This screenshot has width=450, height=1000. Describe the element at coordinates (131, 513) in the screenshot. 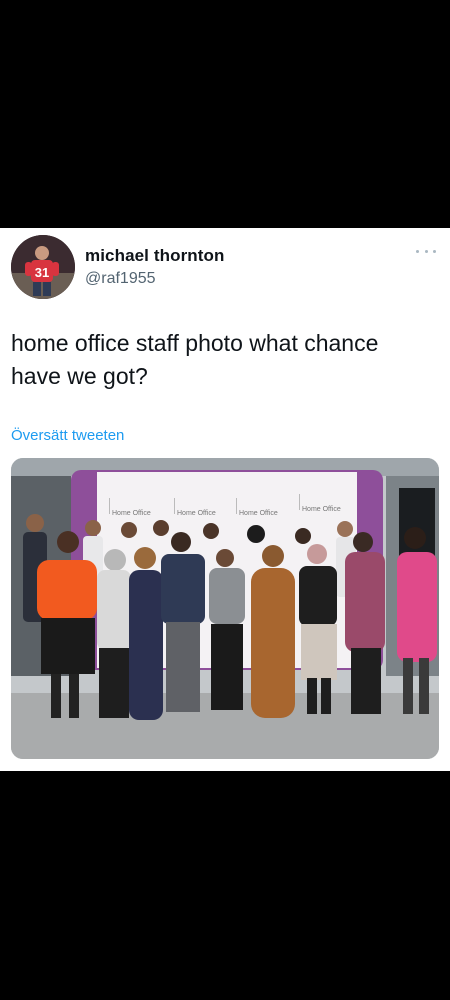

I see `banner-label-1: Home Office` at that location.